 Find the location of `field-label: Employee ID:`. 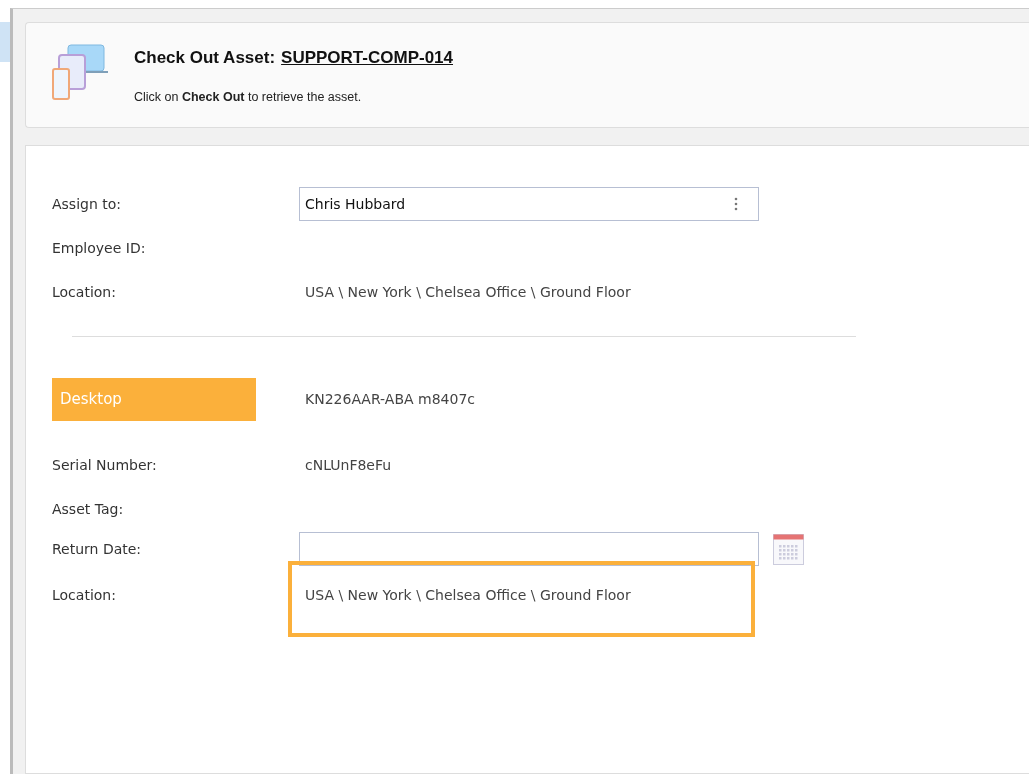

field-label: Employee ID: is located at coordinates (99, 248).